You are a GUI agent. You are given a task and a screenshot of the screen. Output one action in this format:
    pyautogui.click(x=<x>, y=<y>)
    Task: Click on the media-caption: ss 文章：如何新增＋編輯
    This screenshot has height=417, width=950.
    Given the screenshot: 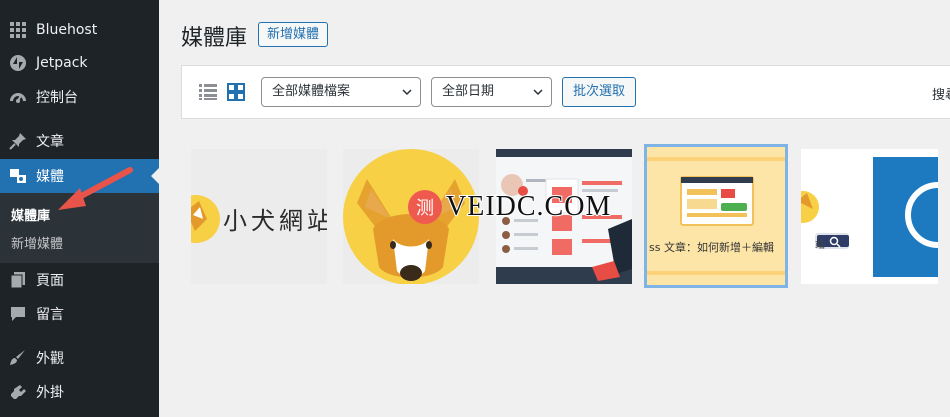 What is the action you would take?
    pyautogui.click(x=711, y=247)
    